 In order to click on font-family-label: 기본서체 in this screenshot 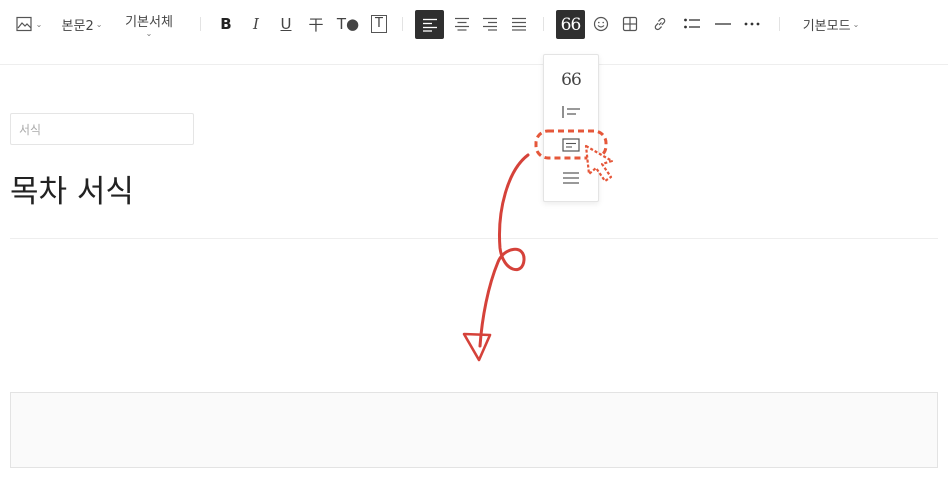, I will do `click(149, 22)`.